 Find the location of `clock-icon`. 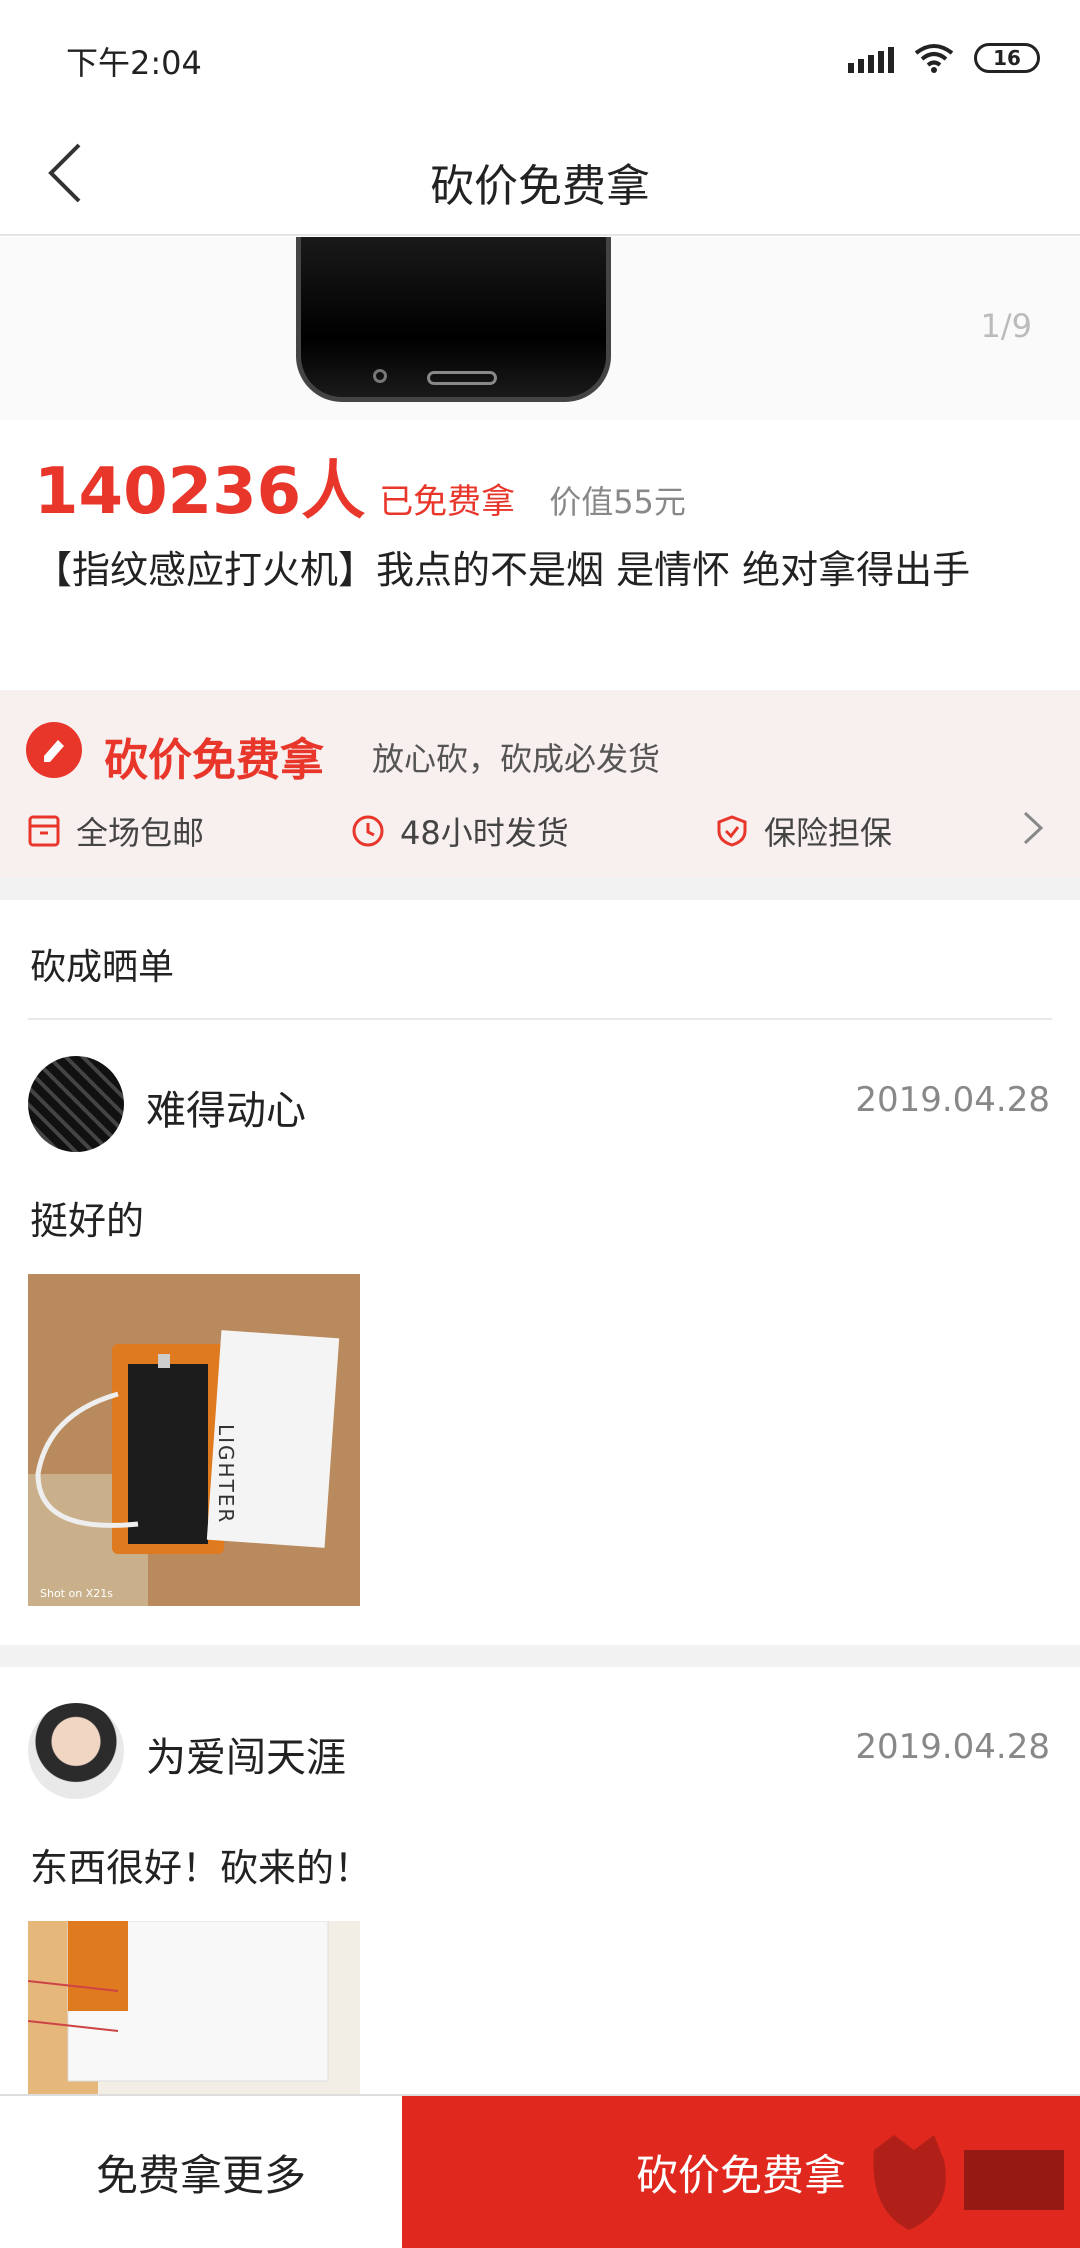

clock-icon is located at coordinates (368, 831).